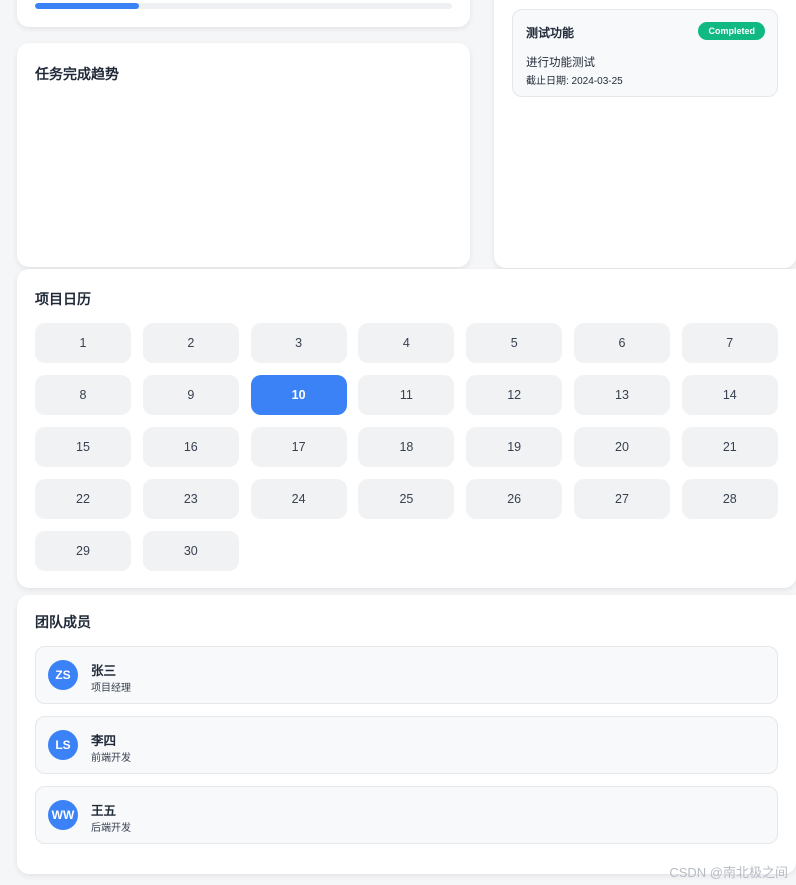  I want to click on member-name: 张三, so click(104, 671).